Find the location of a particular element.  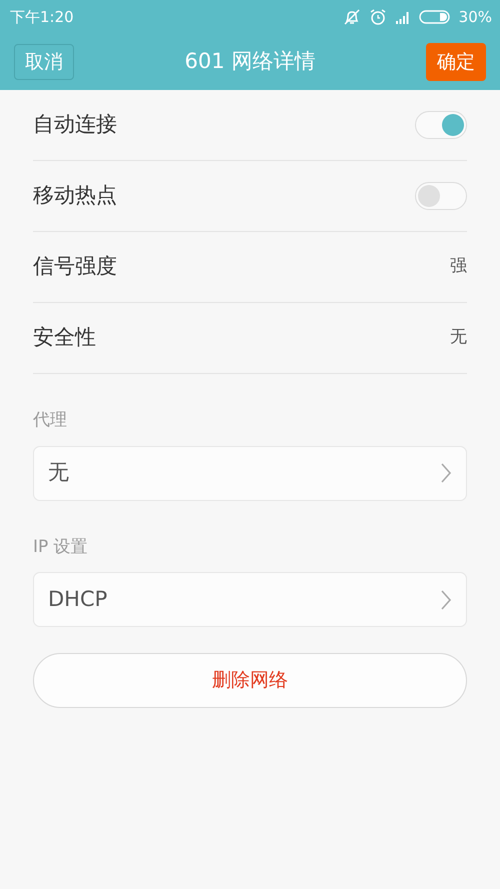

section-label: IP 设置 is located at coordinates (61, 547).